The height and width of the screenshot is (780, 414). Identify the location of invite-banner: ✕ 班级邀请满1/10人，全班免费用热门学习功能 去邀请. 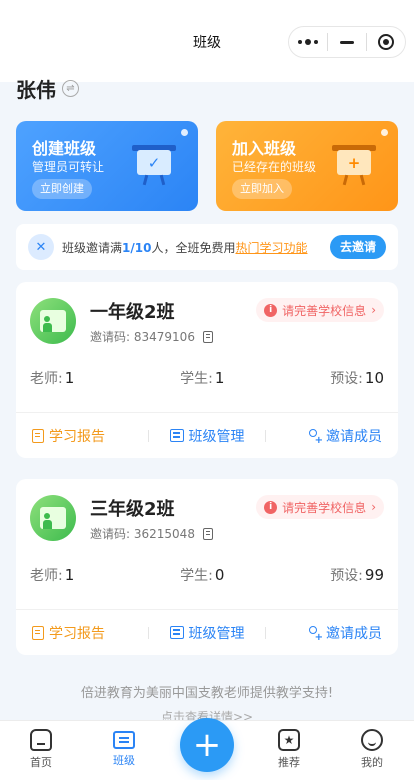
(207, 247).